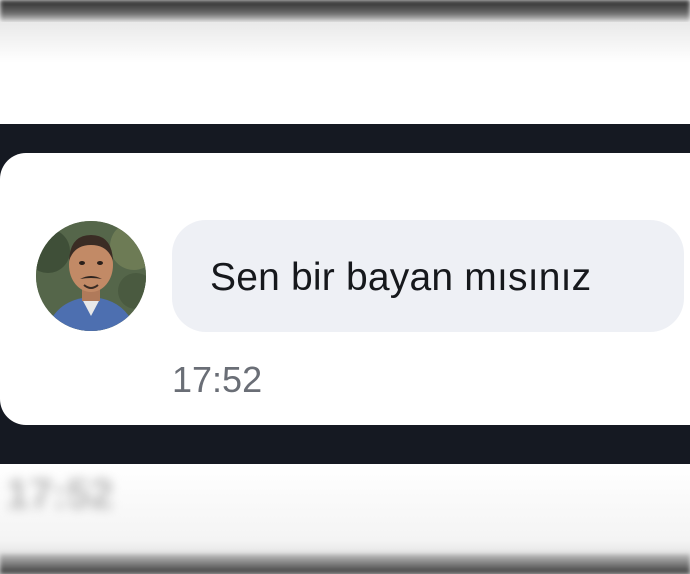 The width and height of the screenshot is (690, 574). I want to click on avatar-photo-icon, so click(91, 276).